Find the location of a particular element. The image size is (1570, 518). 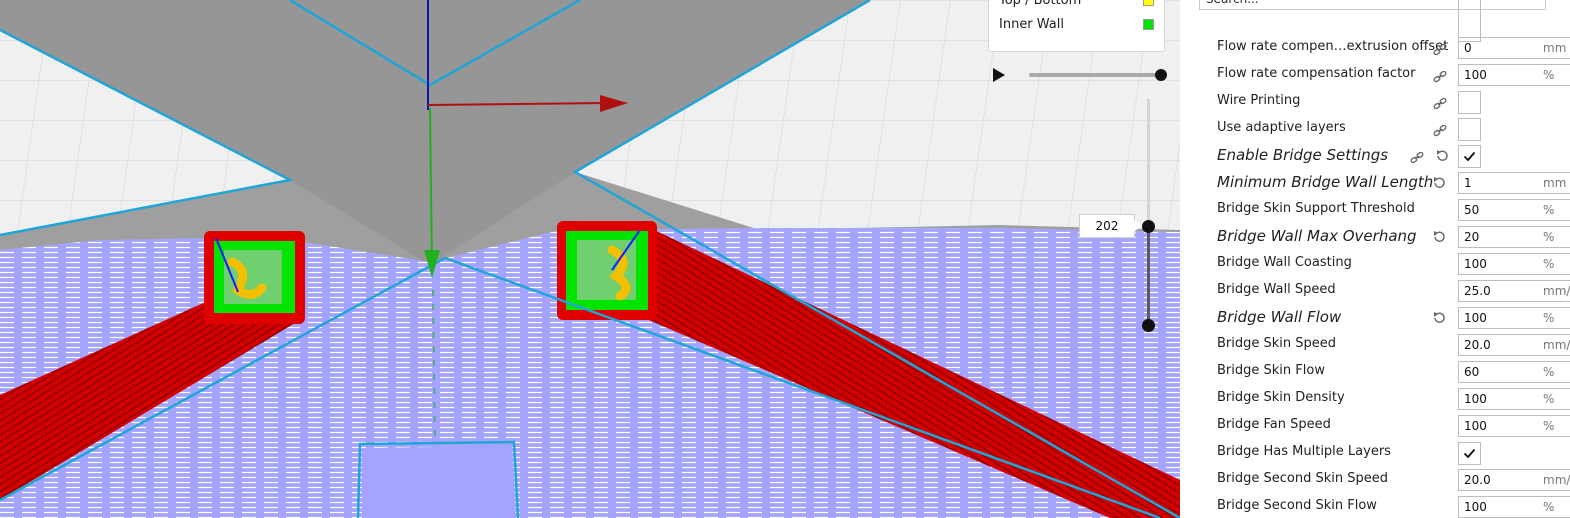

setting-label: Bridge Skin Flow is located at coordinates (1271, 370).